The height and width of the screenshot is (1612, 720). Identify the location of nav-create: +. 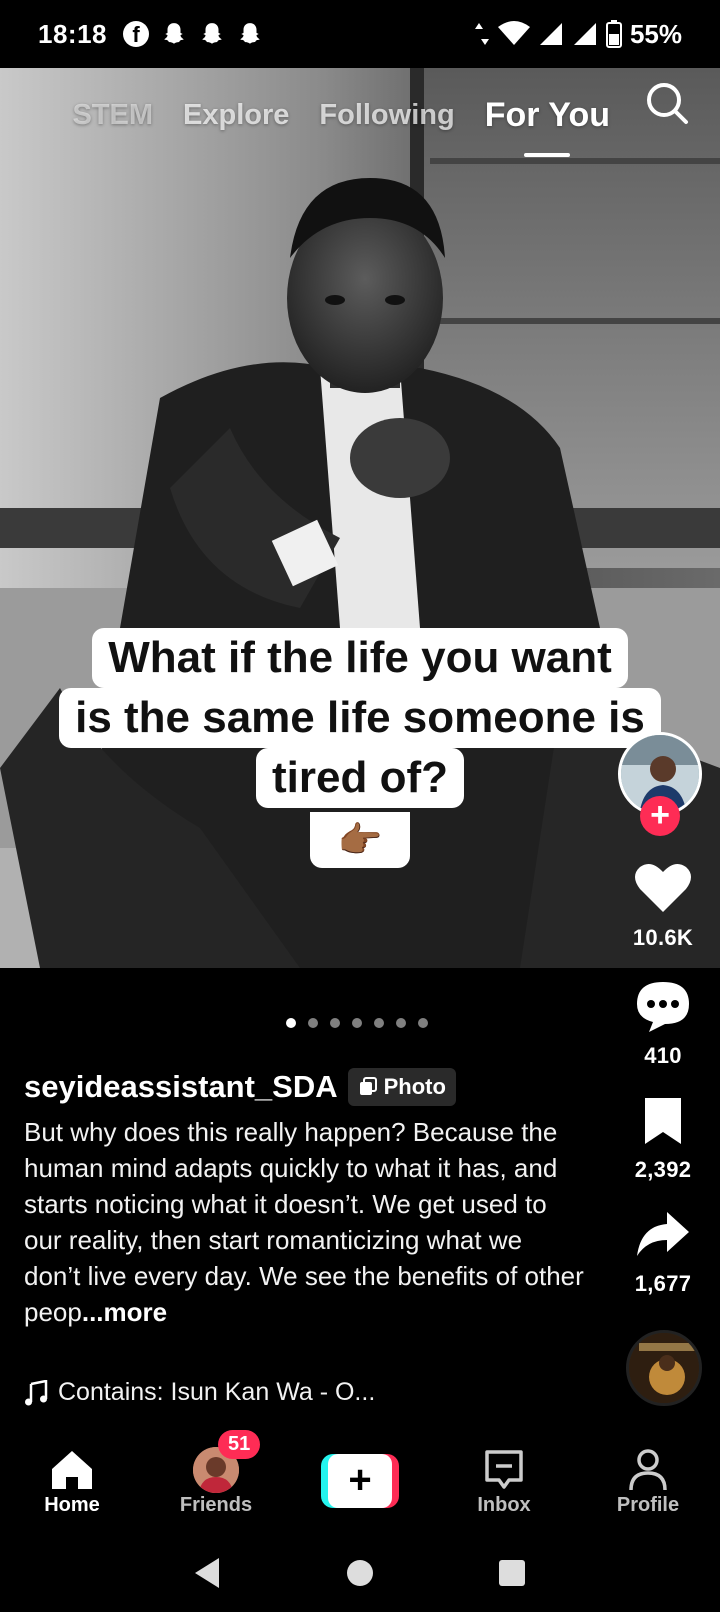
(360, 1481).